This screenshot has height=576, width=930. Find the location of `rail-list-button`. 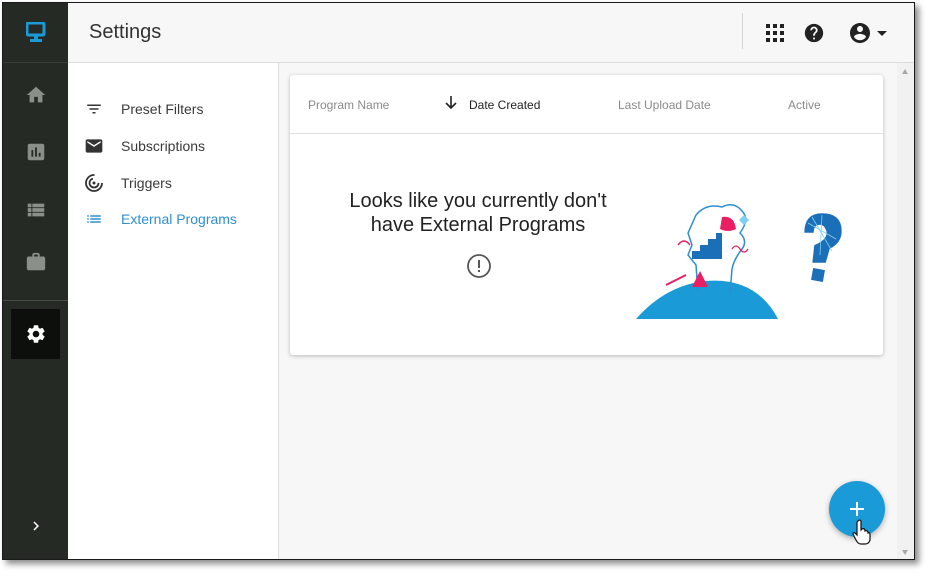

rail-list-button is located at coordinates (35, 210).